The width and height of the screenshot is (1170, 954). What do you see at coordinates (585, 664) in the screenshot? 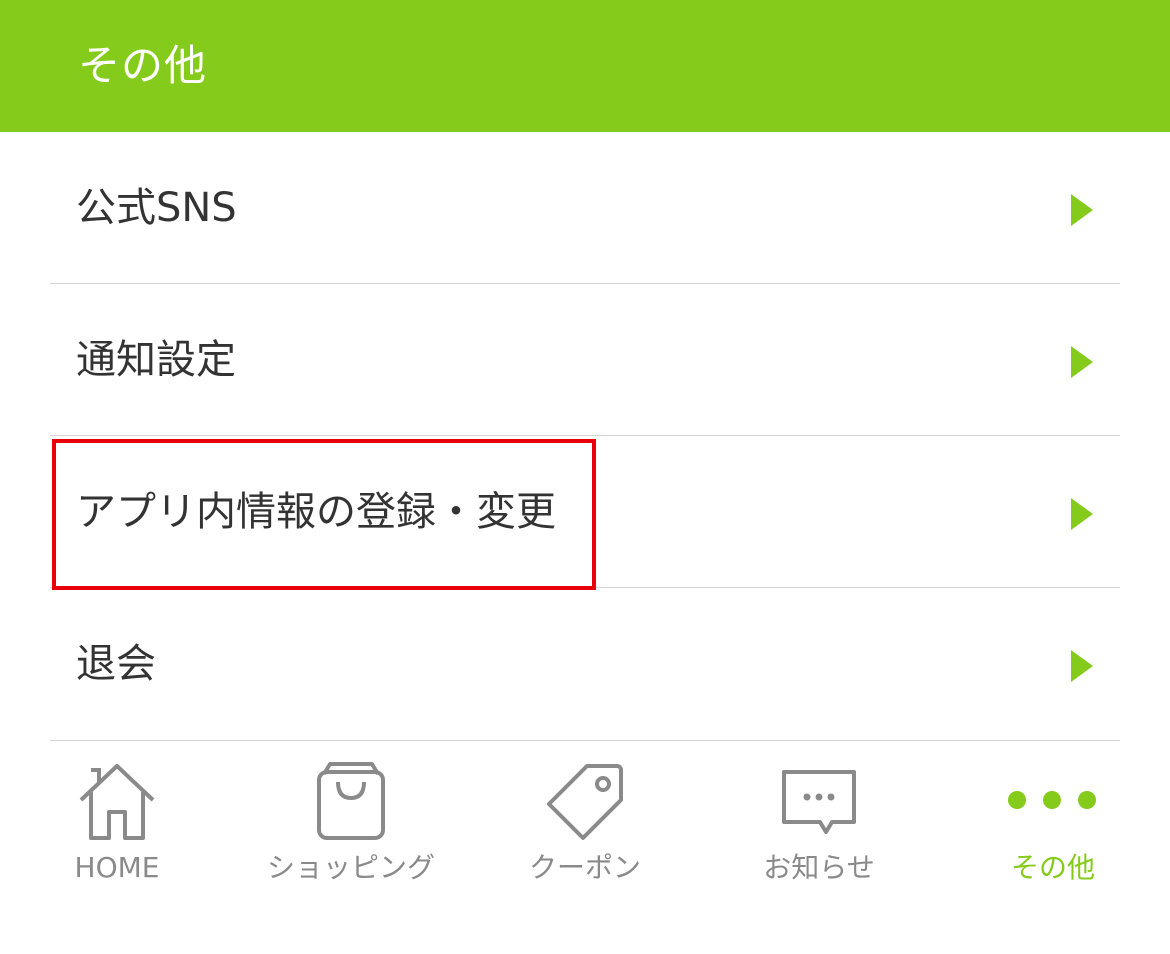
I see `menu-item-withdraw: 退会` at bounding box center [585, 664].